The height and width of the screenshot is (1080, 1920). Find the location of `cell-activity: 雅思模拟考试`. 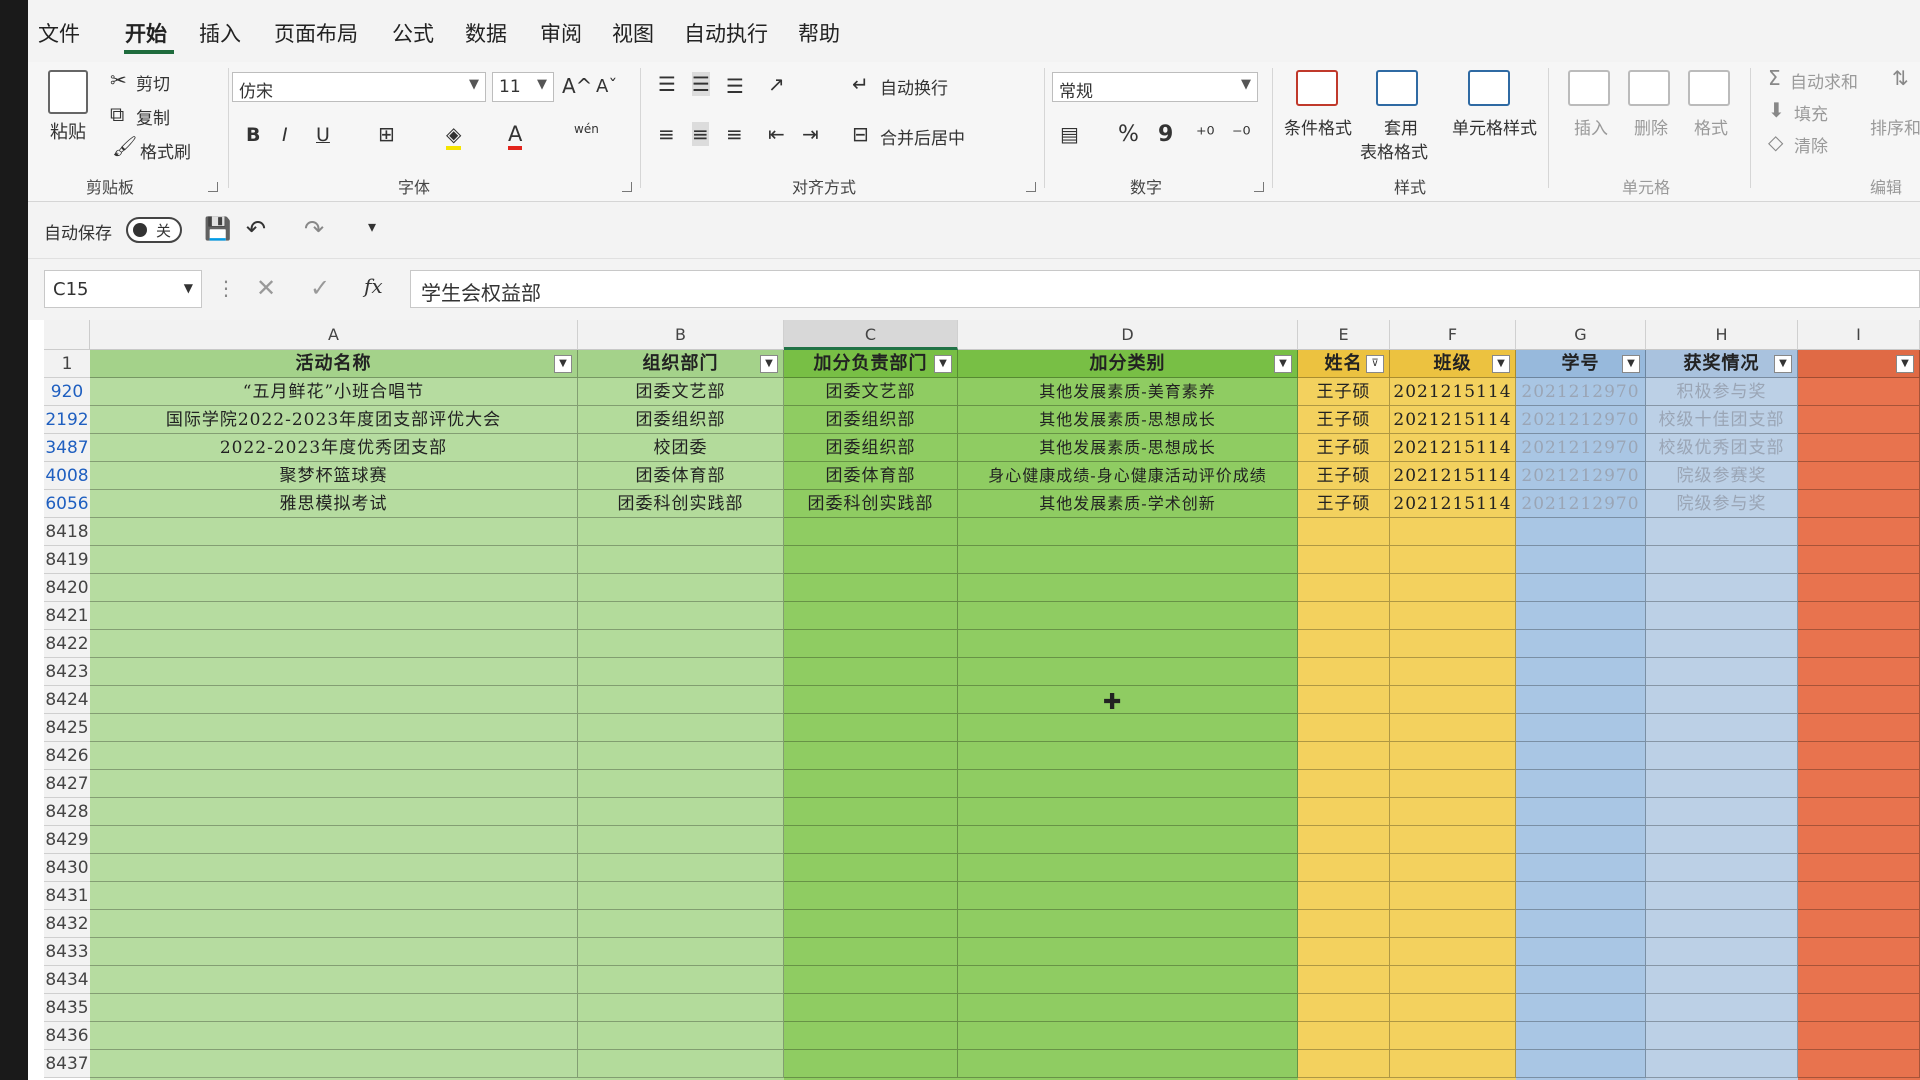

cell-activity: 雅思模拟考试 is located at coordinates (334, 504).